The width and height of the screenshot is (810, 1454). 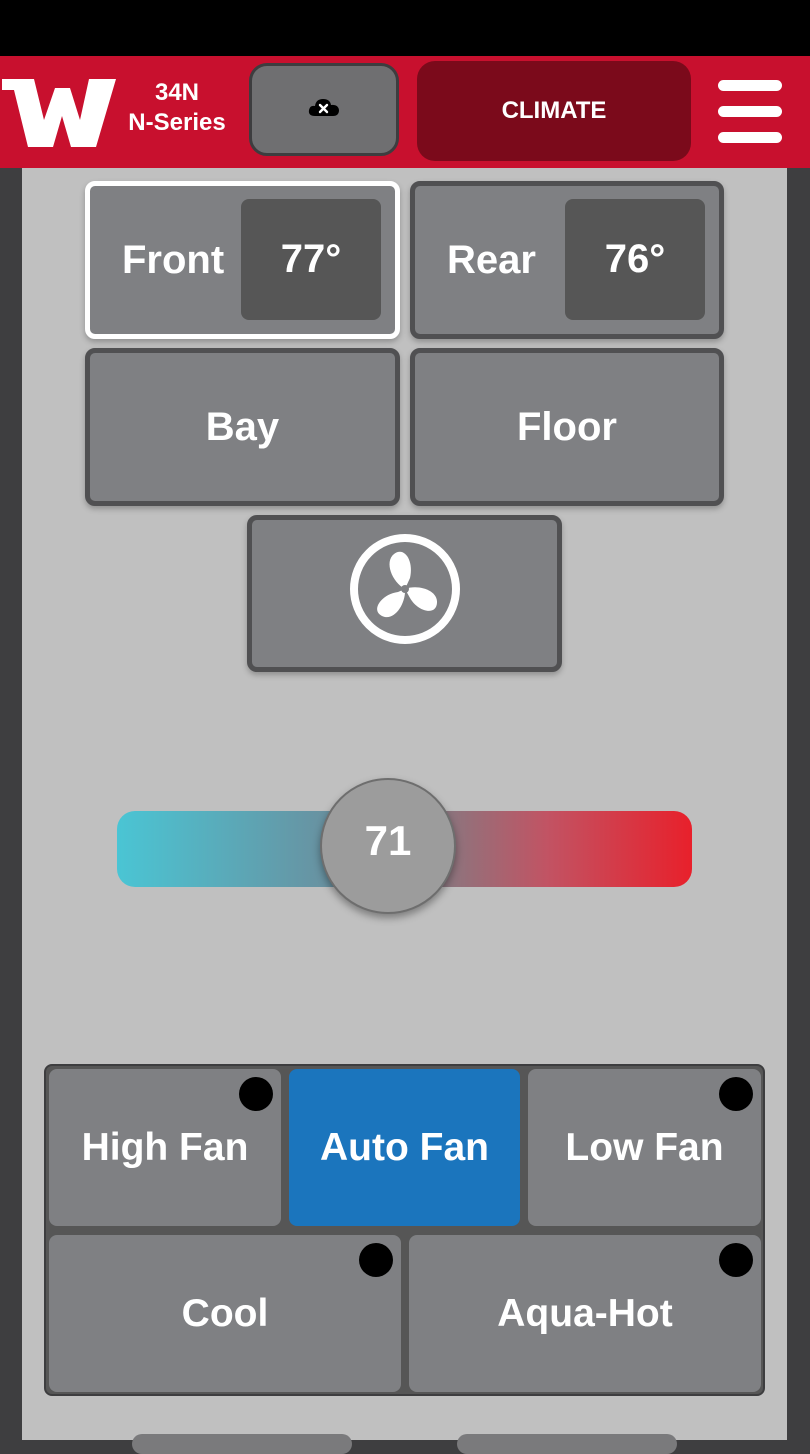 I want to click on zone-rear-button: Rear 76°, so click(x=567, y=260).